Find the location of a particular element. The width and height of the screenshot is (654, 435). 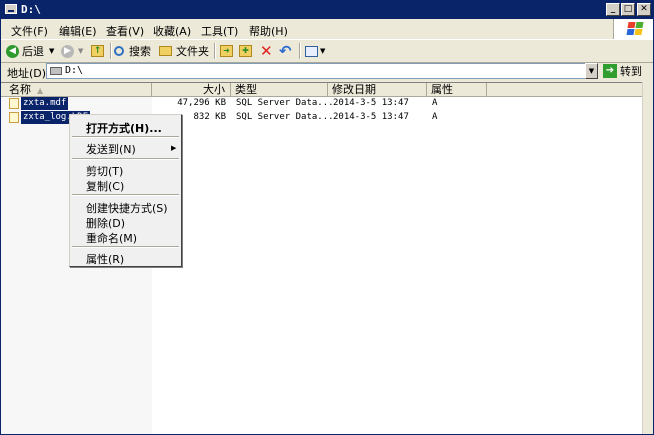

go-button: ➔ 转到 is located at coordinates (622, 71).